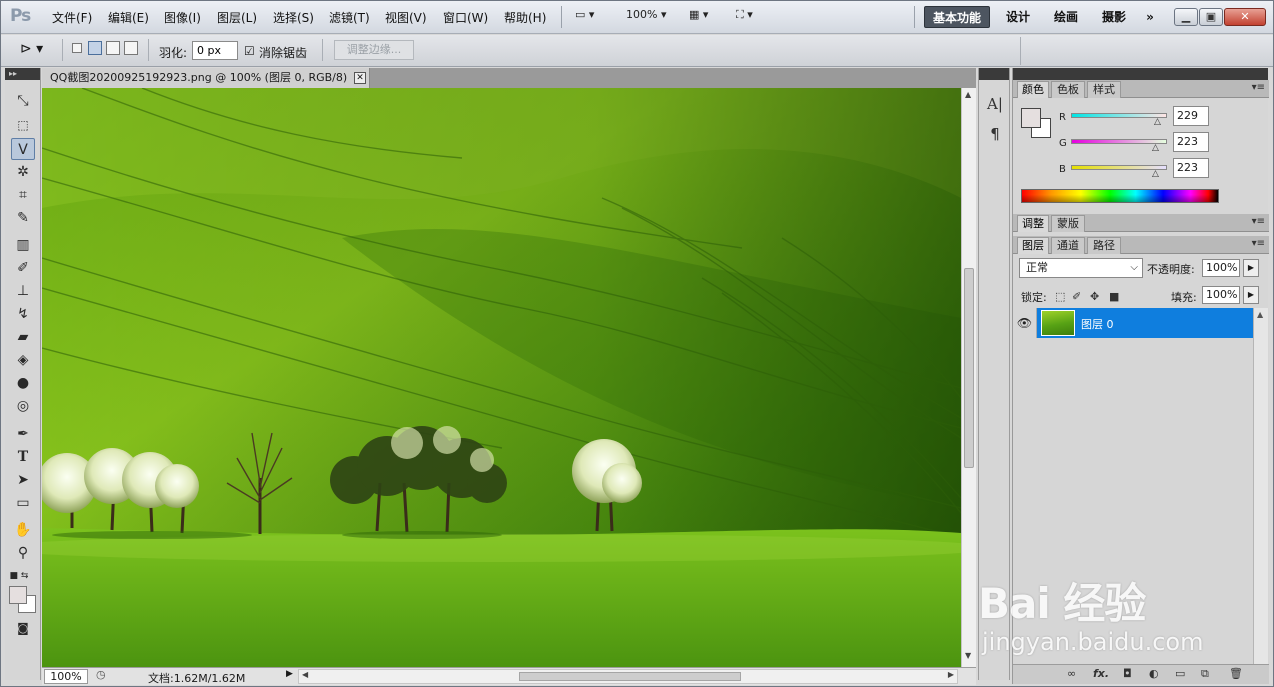 Image resolution: width=1274 pixels, height=687 pixels. What do you see at coordinates (23, 291) in the screenshot?
I see `clone-stamp-tool-icon: ⊥` at bounding box center [23, 291].